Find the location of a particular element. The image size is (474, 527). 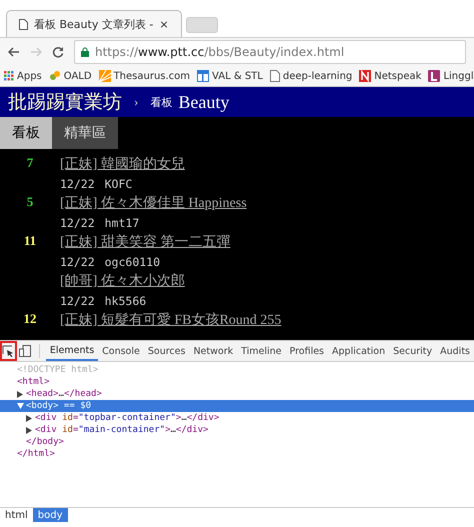

bookmark-link: Apps is located at coordinates (29, 76).